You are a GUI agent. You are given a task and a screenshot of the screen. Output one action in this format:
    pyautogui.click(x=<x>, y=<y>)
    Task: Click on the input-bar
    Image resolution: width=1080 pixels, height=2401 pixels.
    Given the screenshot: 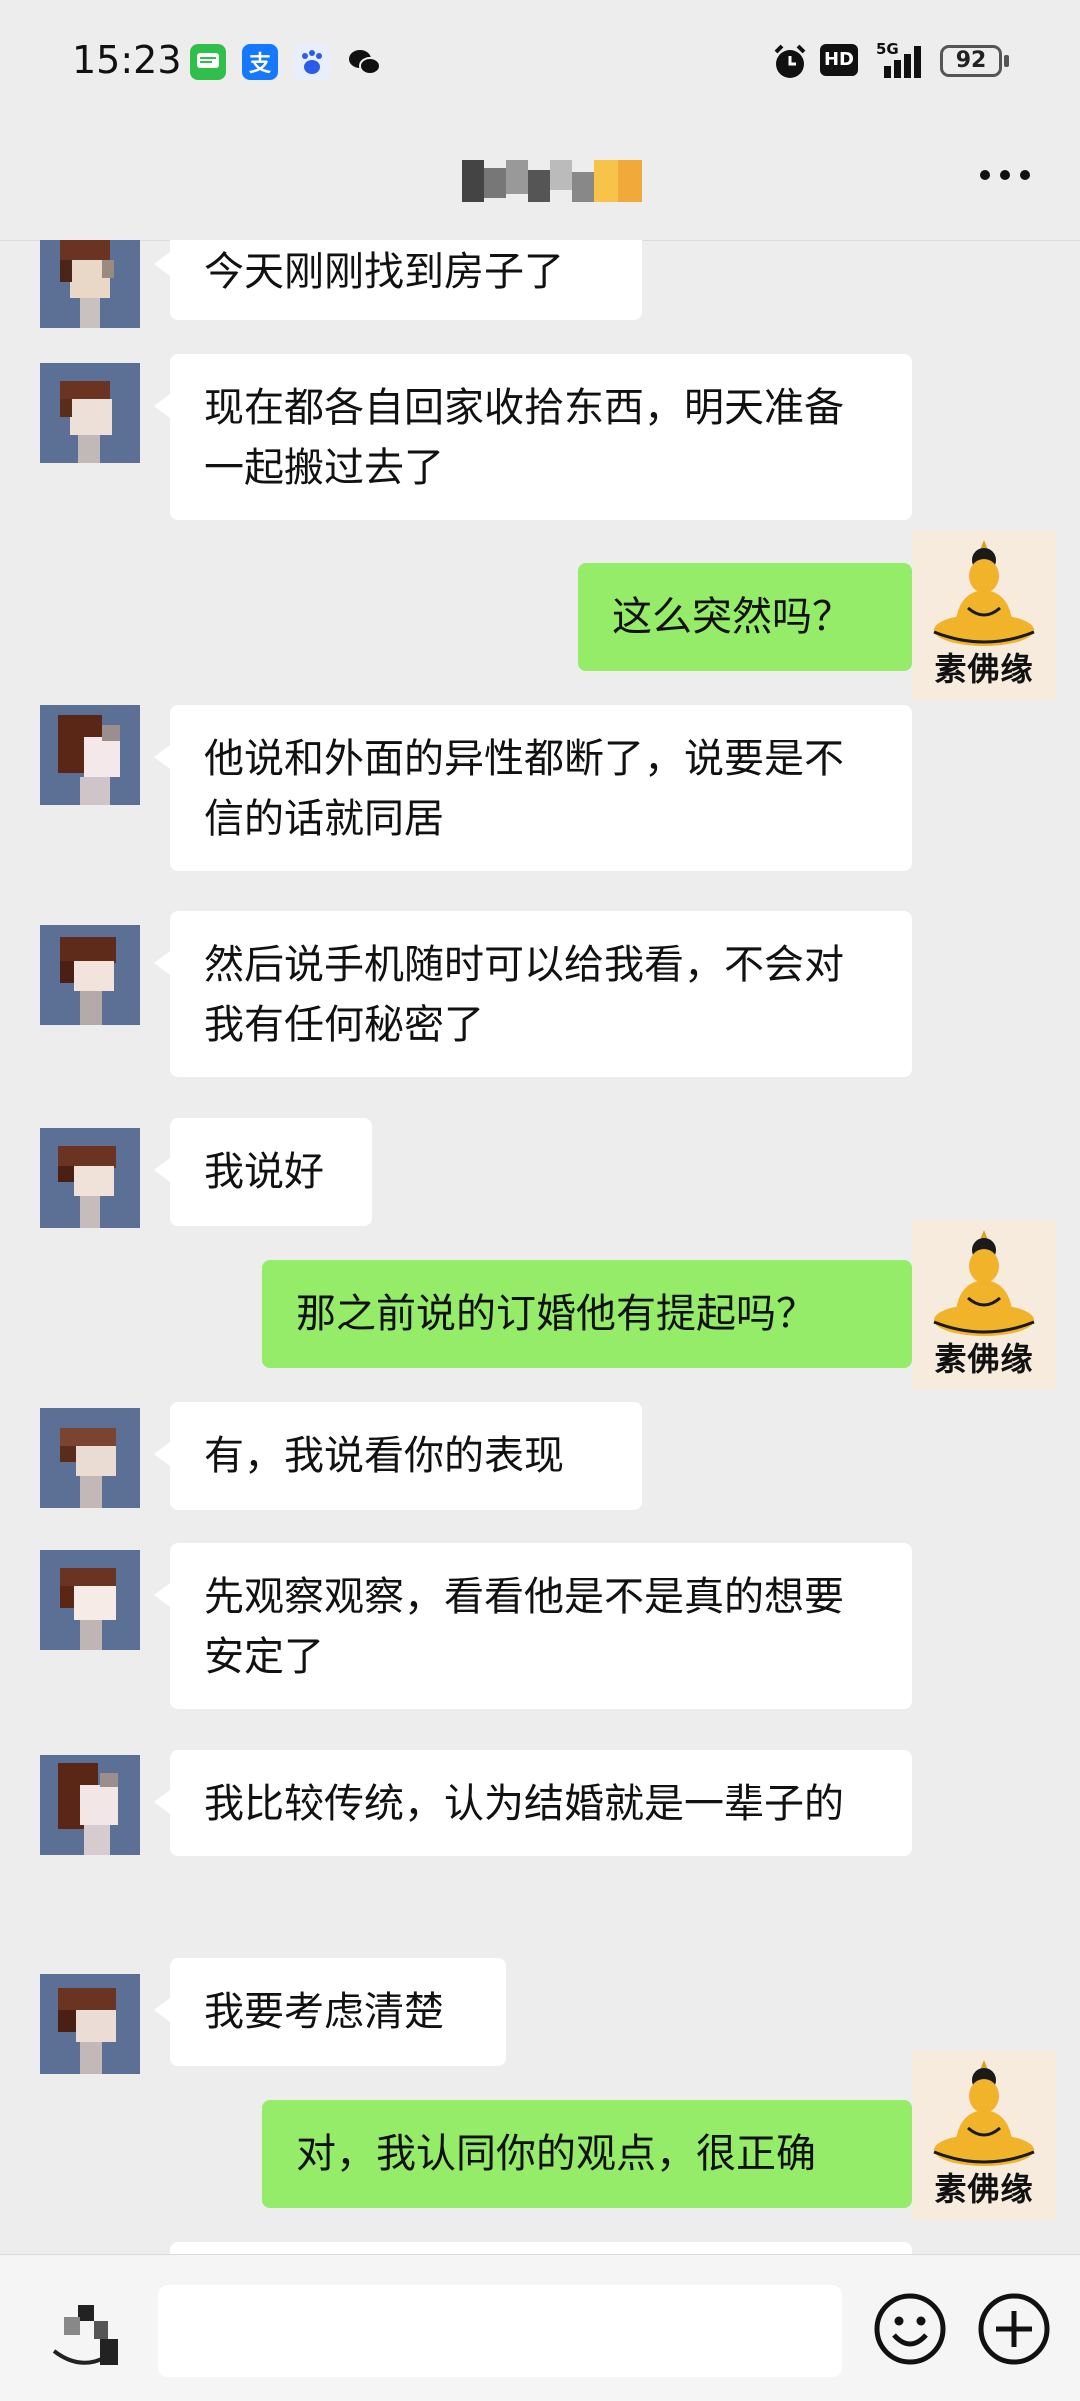 What is the action you would take?
    pyautogui.click(x=540, y=2327)
    